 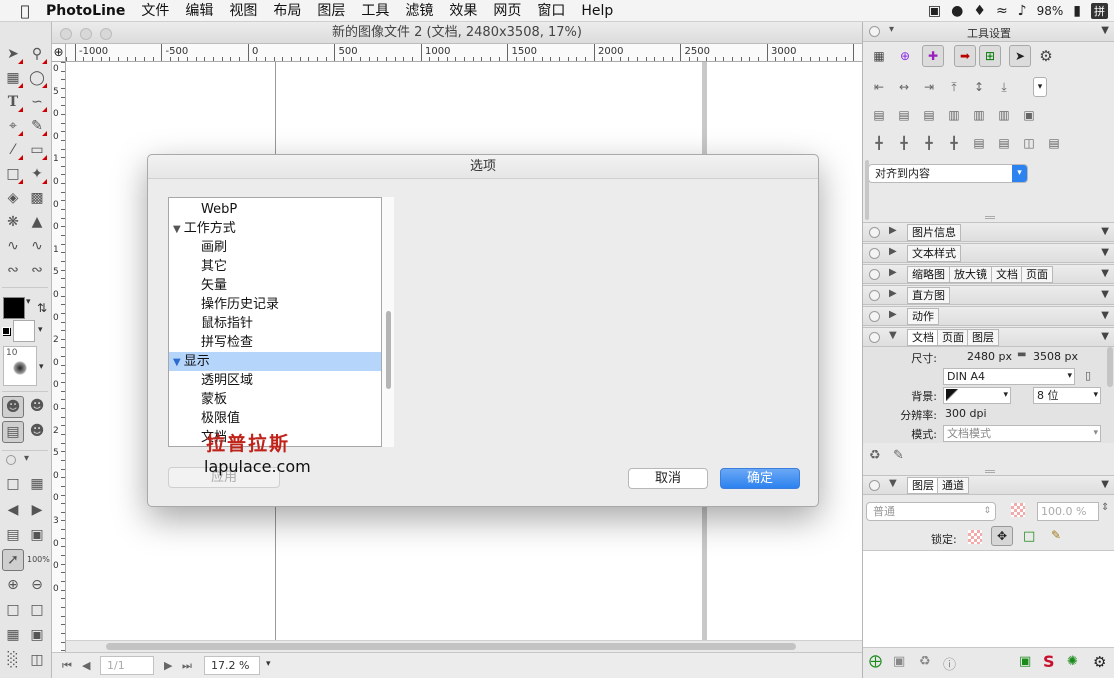 What do you see at coordinates (1099, 662) in the screenshot?
I see `layer-settings-gear-icon: ⚙` at bounding box center [1099, 662].